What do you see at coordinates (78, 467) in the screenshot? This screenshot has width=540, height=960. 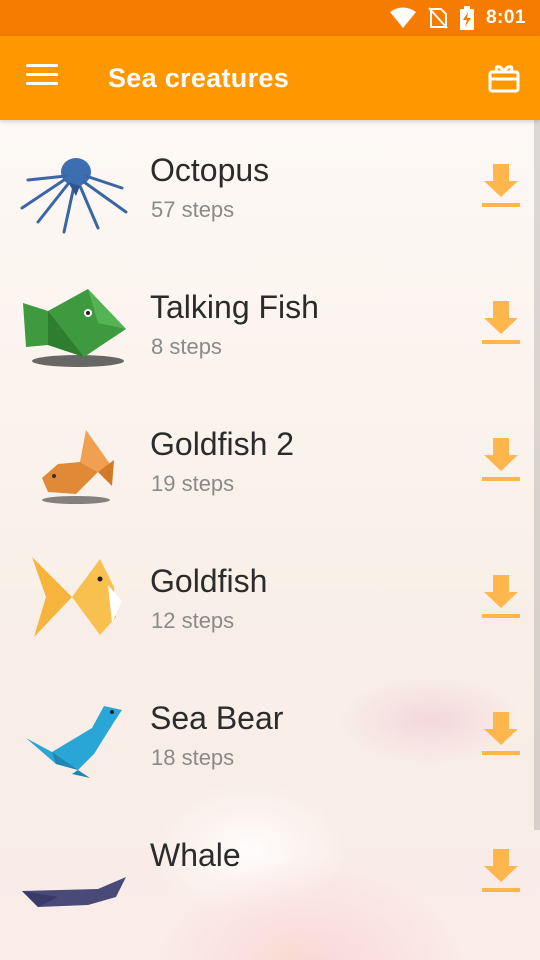 I see `goldfish-2-thumbnail` at bounding box center [78, 467].